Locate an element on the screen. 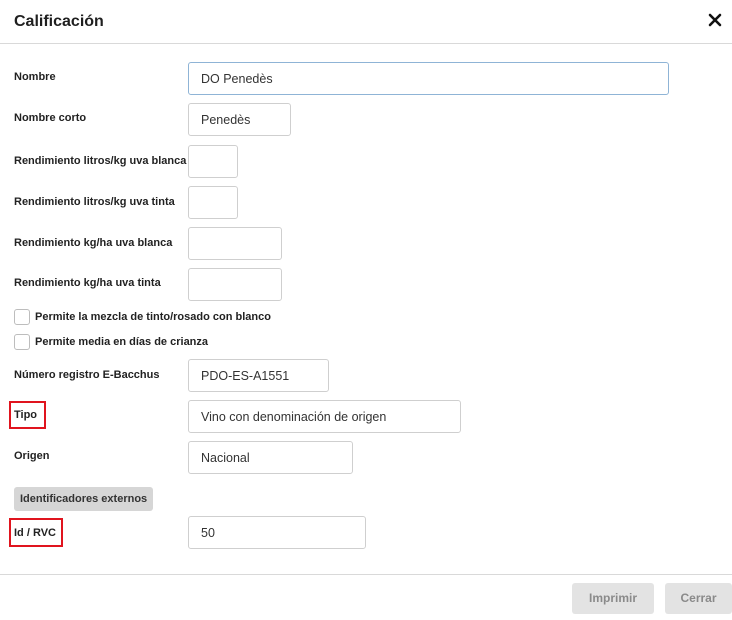 The width and height of the screenshot is (732, 620). close-icon is located at coordinates (715, 20).